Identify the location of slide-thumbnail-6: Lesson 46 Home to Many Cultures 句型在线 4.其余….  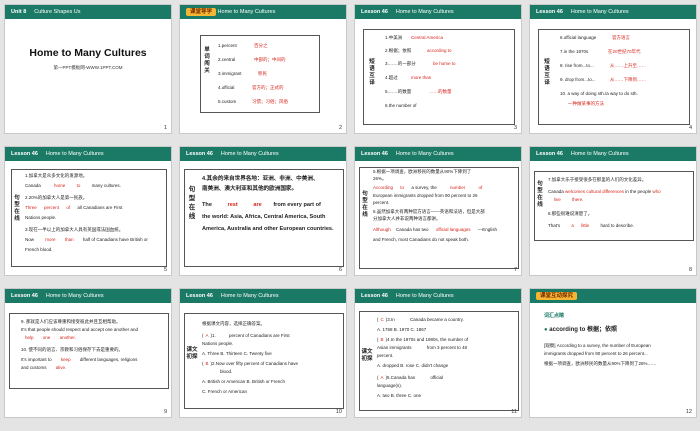
(263, 211).